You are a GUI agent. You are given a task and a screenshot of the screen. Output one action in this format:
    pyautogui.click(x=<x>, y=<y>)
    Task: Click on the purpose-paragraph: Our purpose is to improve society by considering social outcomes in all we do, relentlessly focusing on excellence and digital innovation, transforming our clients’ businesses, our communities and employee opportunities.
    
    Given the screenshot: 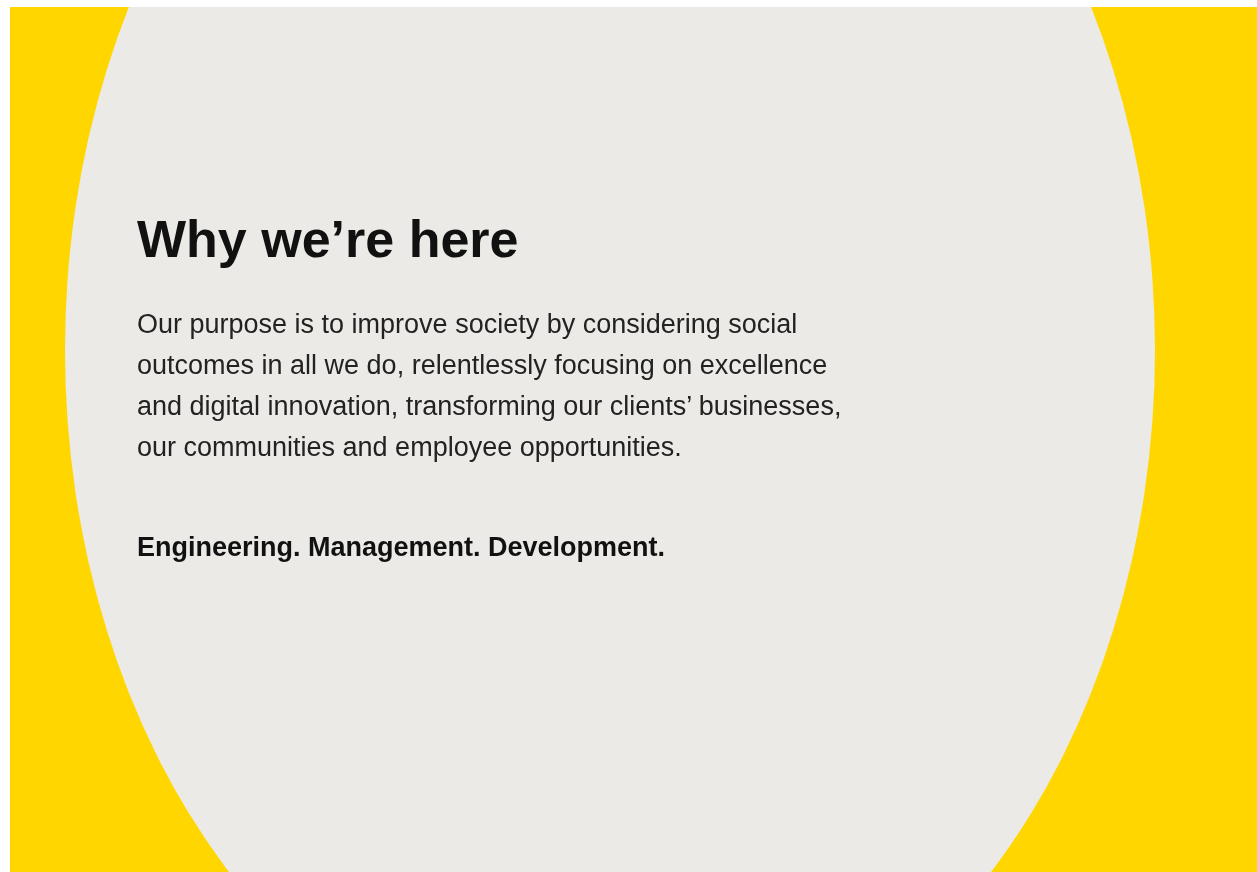 What is the action you would take?
    pyautogui.click(x=490, y=386)
    